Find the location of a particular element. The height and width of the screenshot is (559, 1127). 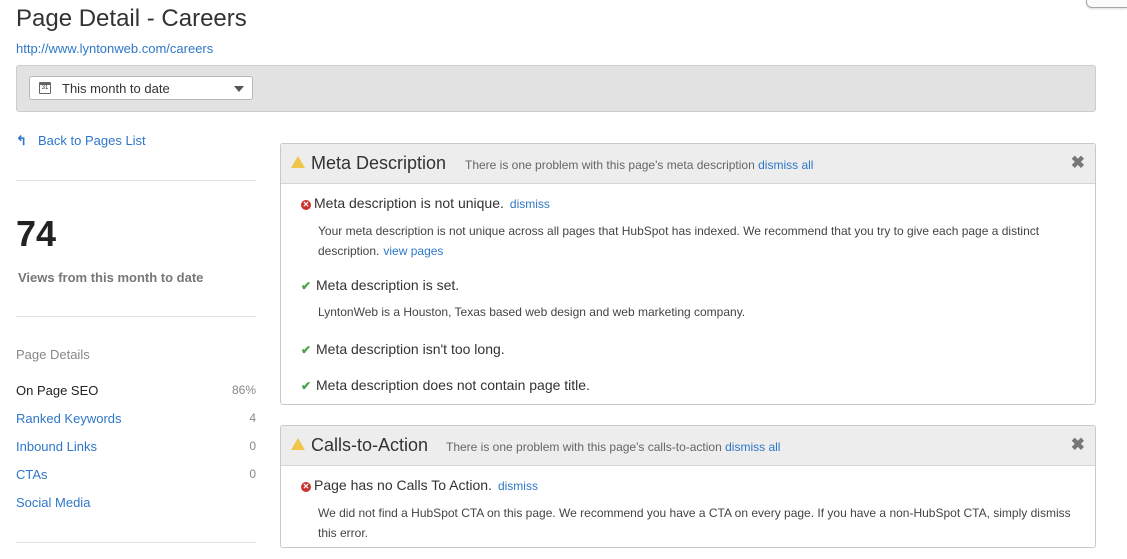

page-url-link: http://www.lyntonweb.com/careers is located at coordinates (114, 48).